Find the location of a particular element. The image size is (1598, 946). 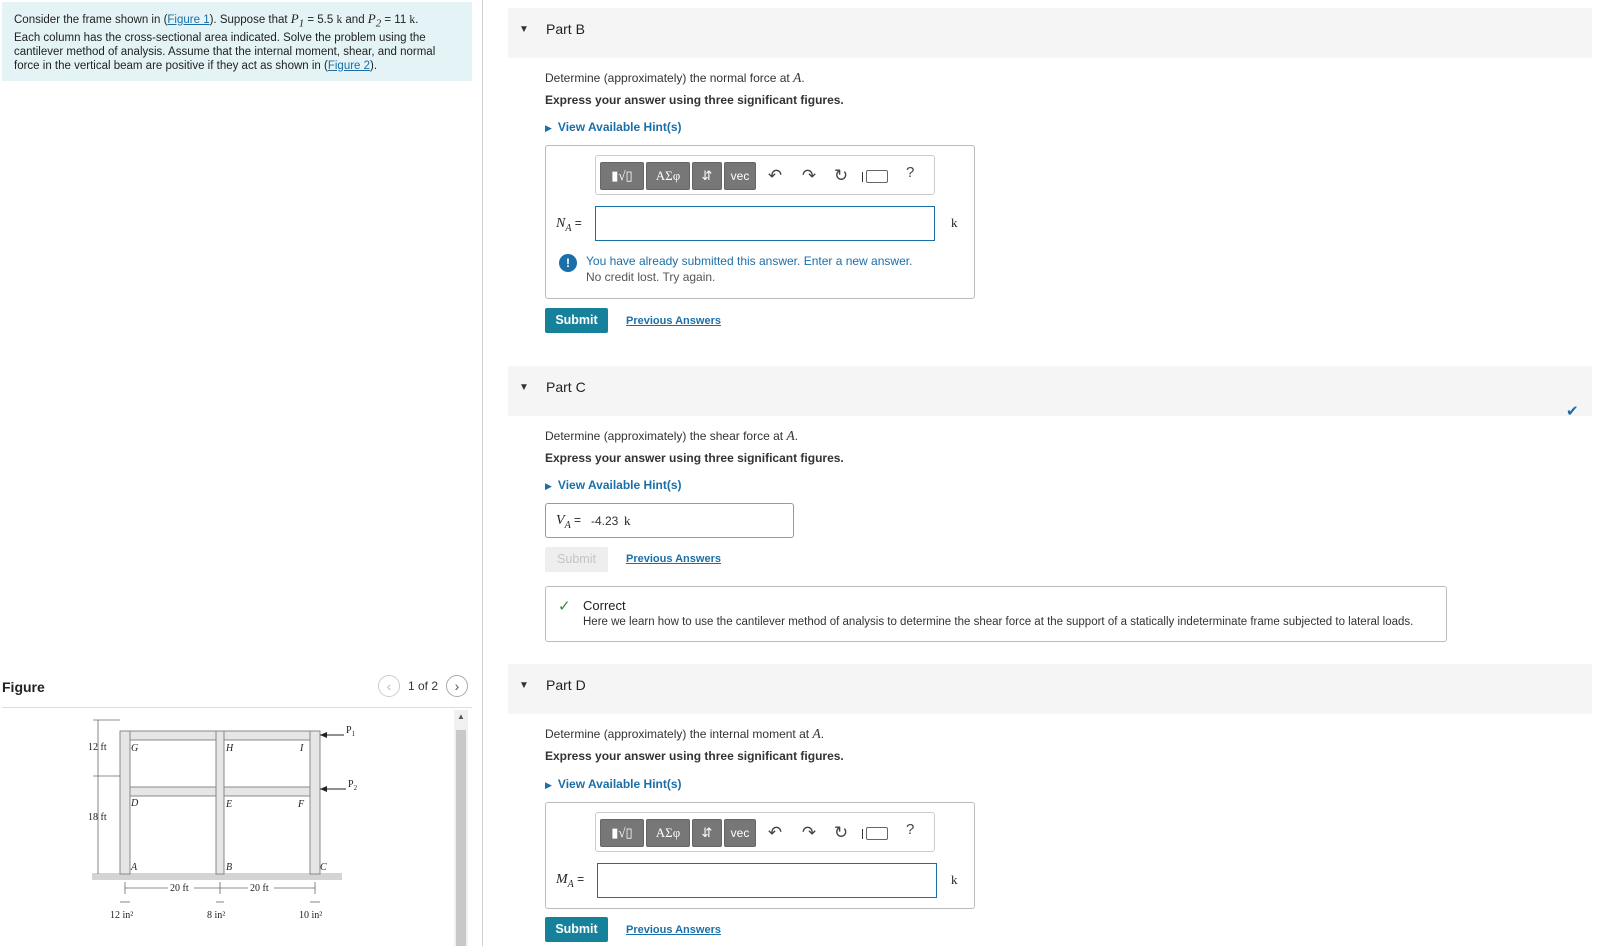

figure-scrollbar: ▲ is located at coordinates (461, 828).